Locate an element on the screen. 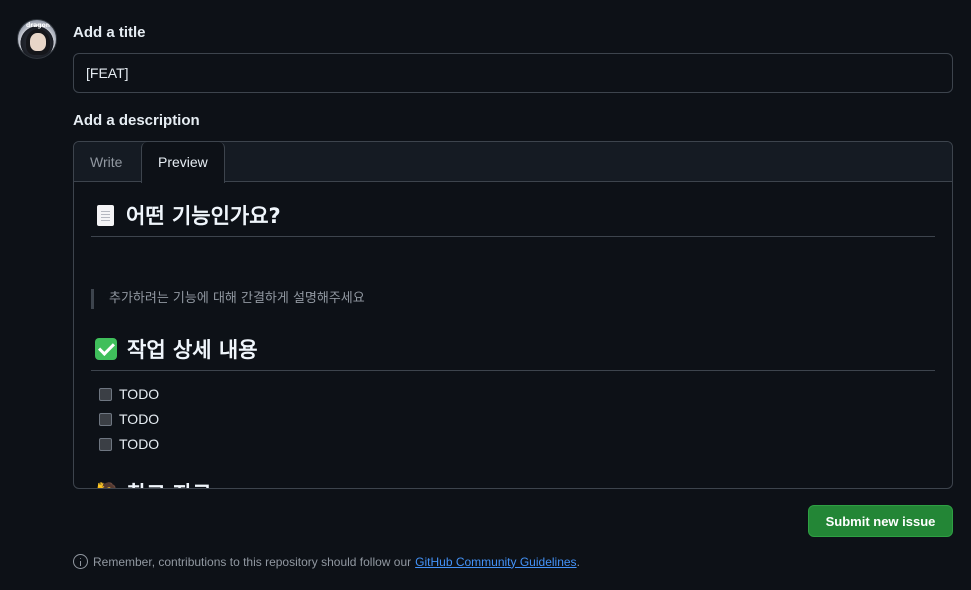  avatar: dragon is located at coordinates (37, 39).